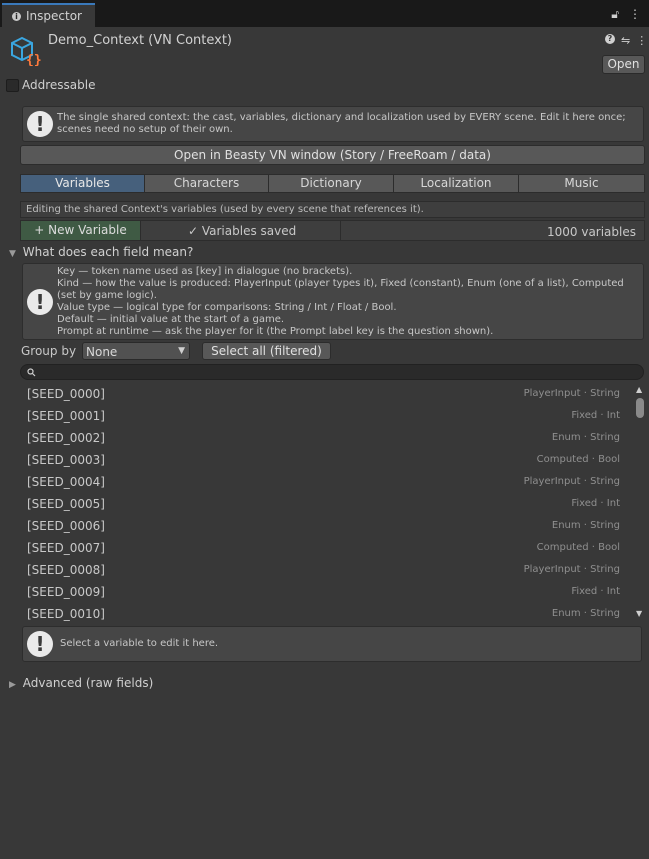 The image size is (649, 859). I want to click on foldout-collapsed-icon: ▶, so click(12, 685).